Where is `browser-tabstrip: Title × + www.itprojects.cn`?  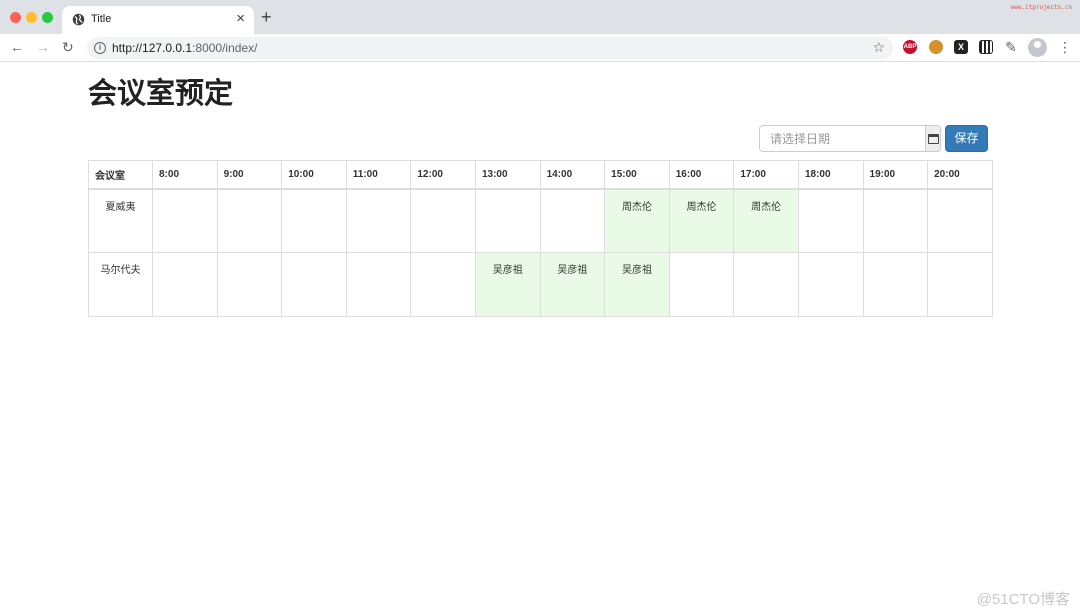
browser-tabstrip: Title × + www.itprojects.cn is located at coordinates (540, 17).